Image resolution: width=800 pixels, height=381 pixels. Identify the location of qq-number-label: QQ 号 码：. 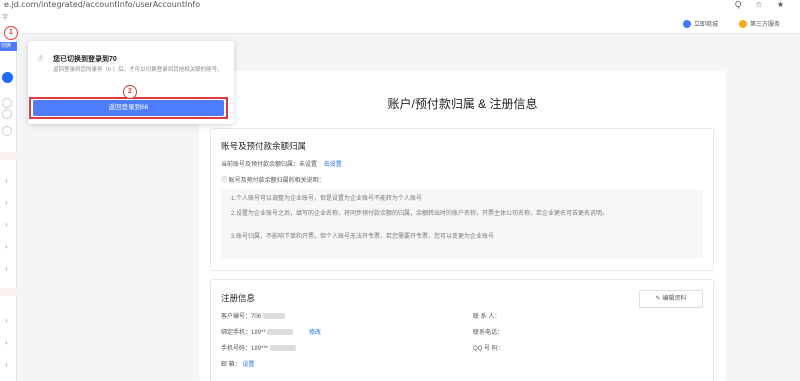
(488, 349).